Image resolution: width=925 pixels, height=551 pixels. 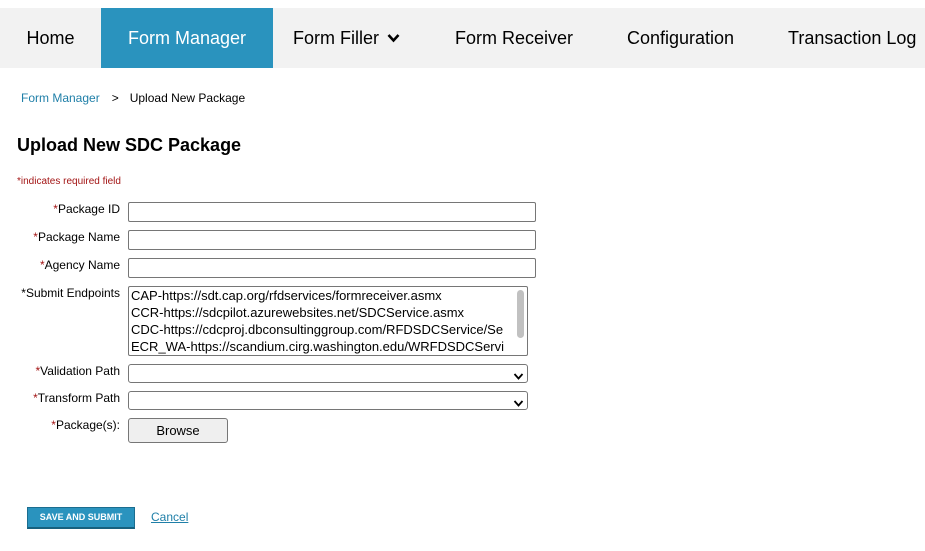 I want to click on package-name-input, so click(x=332, y=240).